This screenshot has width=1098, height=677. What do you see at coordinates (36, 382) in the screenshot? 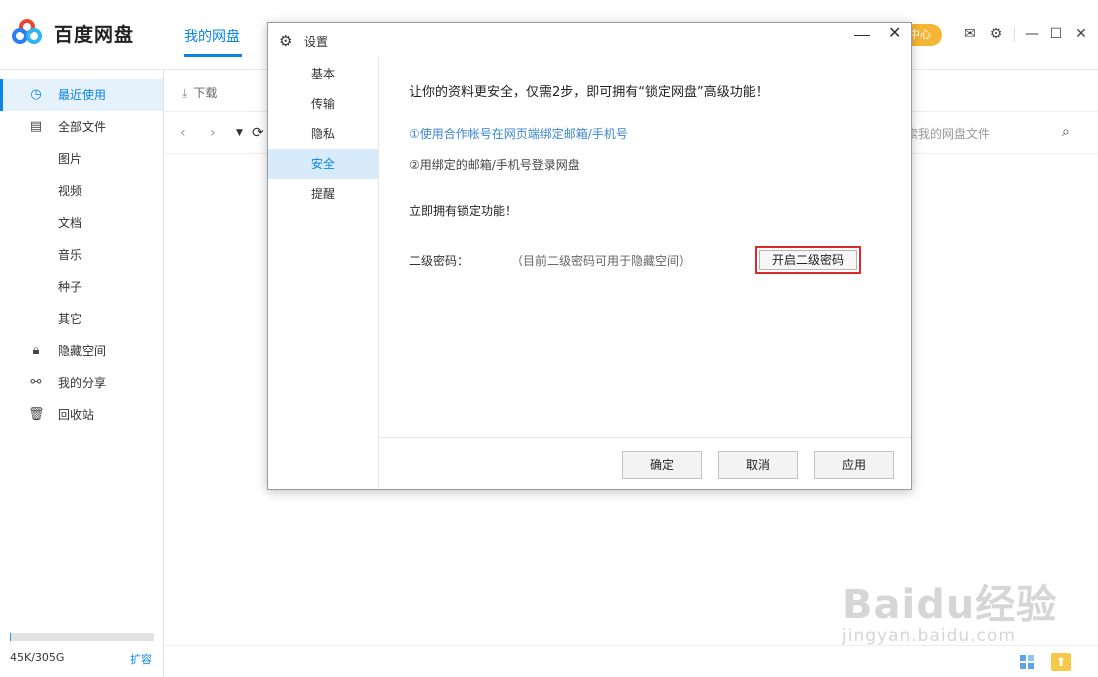
I see `share-icon: ⚯` at bounding box center [36, 382].